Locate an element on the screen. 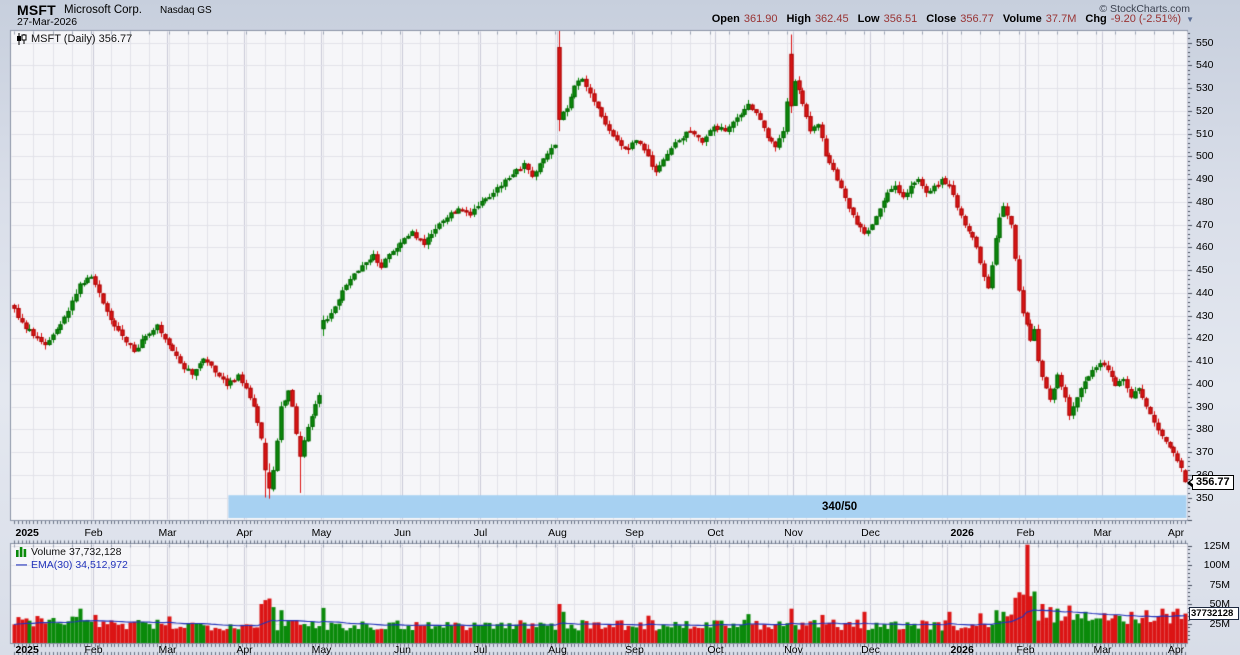 The width and height of the screenshot is (1240, 655). y-axis-label: 550 is located at coordinates (1205, 42).